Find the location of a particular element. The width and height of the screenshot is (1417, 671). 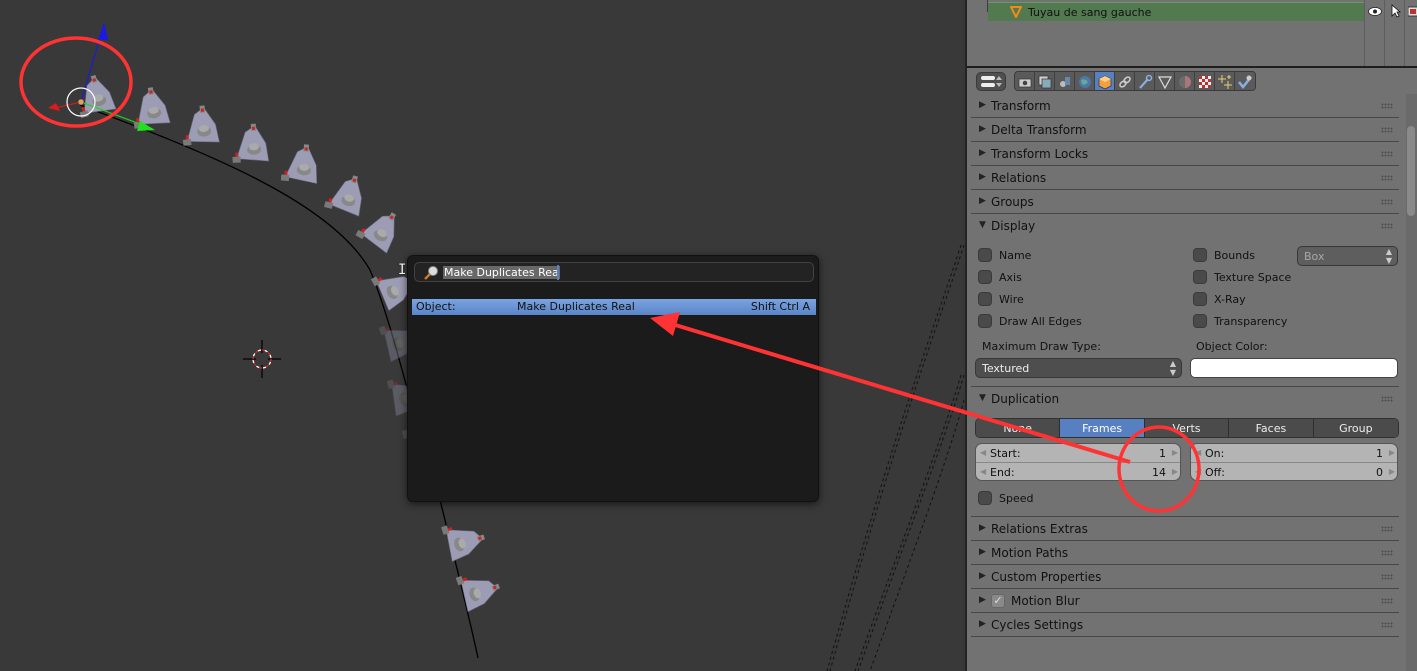

panel-title: Relations Extras is located at coordinates (1039, 529).